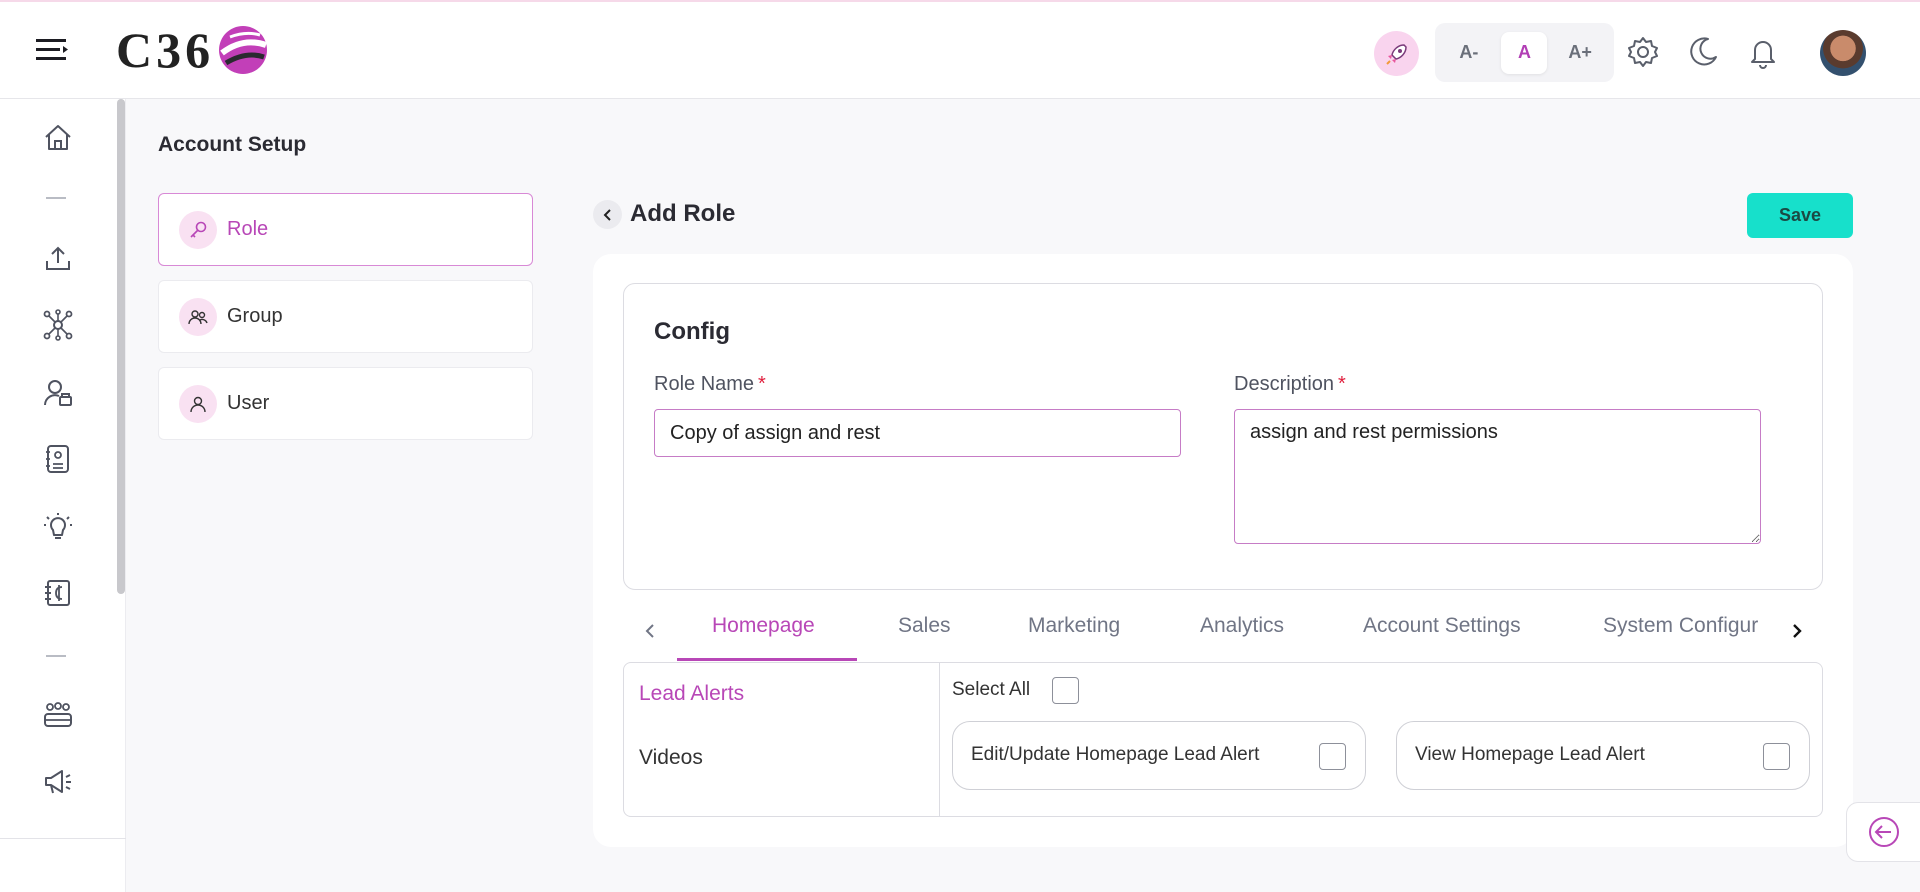 This screenshot has height=892, width=1920. I want to click on back-button, so click(607, 214).